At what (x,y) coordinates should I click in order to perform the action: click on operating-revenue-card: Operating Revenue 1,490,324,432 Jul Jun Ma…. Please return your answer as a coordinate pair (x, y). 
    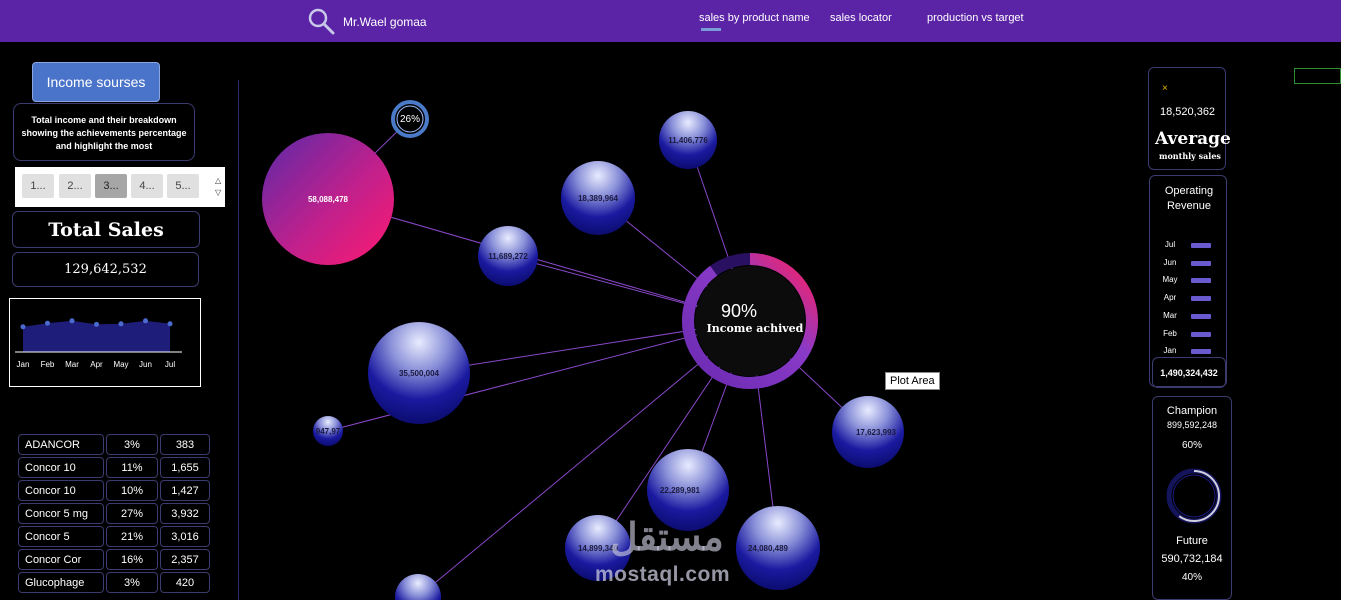
    Looking at the image, I should click on (1188, 281).